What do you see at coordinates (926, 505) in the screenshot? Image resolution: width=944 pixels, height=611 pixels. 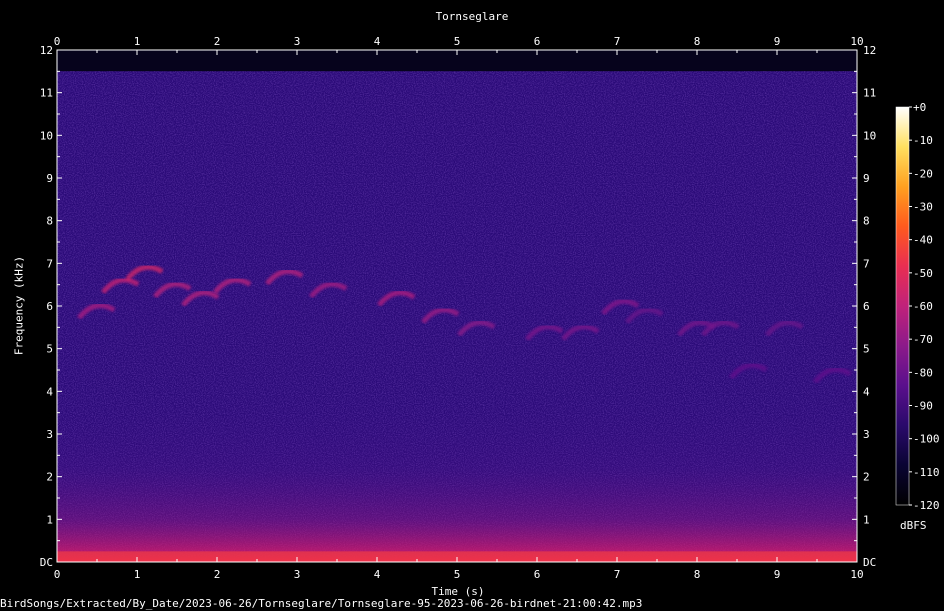 I see `colorbar-tick-label: -120` at bounding box center [926, 505].